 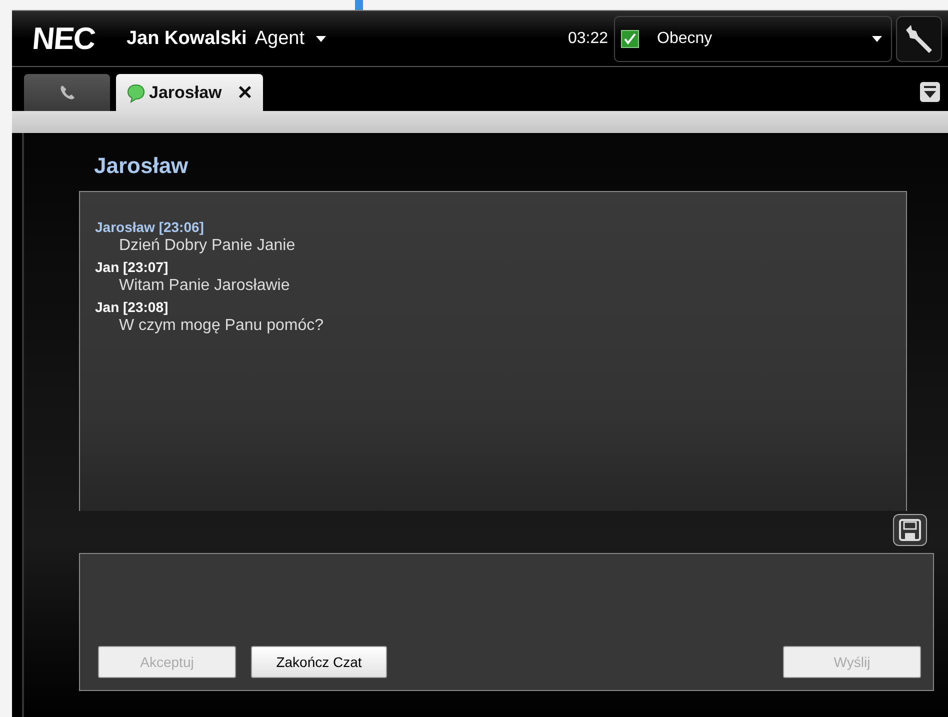 What do you see at coordinates (186, 39) in the screenshot?
I see `user-name: Jan Kowalski` at bounding box center [186, 39].